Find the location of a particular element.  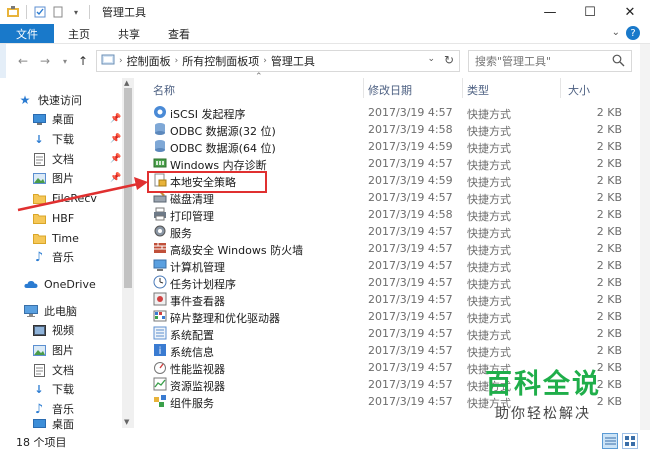

tab-share: 共享 is located at coordinates (129, 33).